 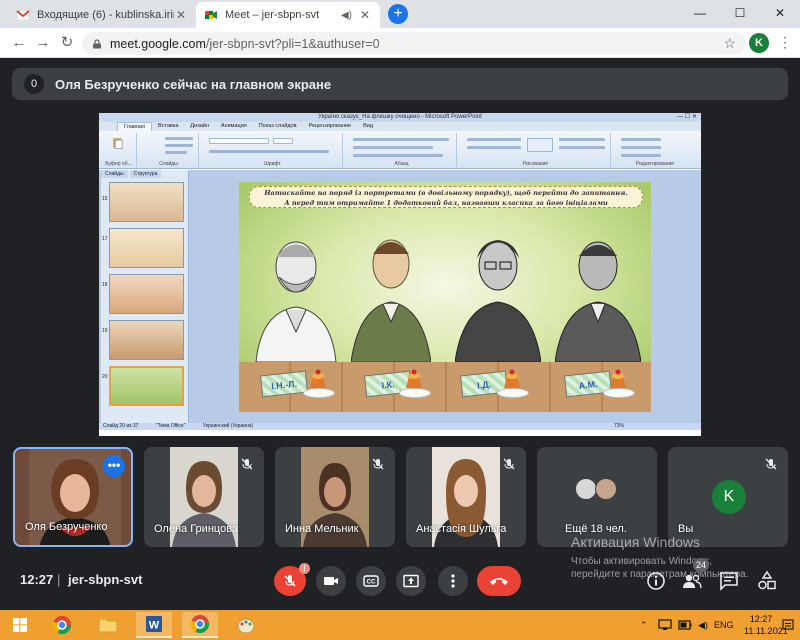 I want to click on meeting-code: jer-sbpn-svt, so click(x=105, y=579).